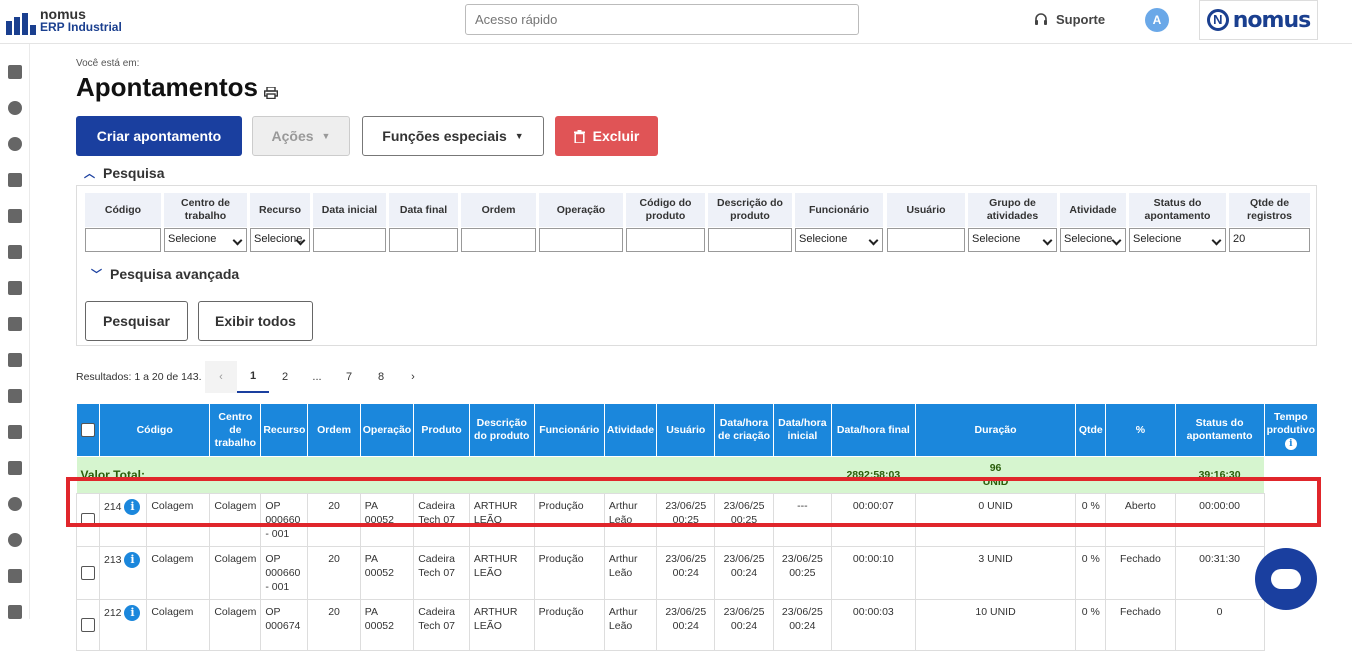 The image size is (1352, 651). What do you see at coordinates (1091, 625) in the screenshot?
I see `cell-pct: 0 %` at bounding box center [1091, 625].